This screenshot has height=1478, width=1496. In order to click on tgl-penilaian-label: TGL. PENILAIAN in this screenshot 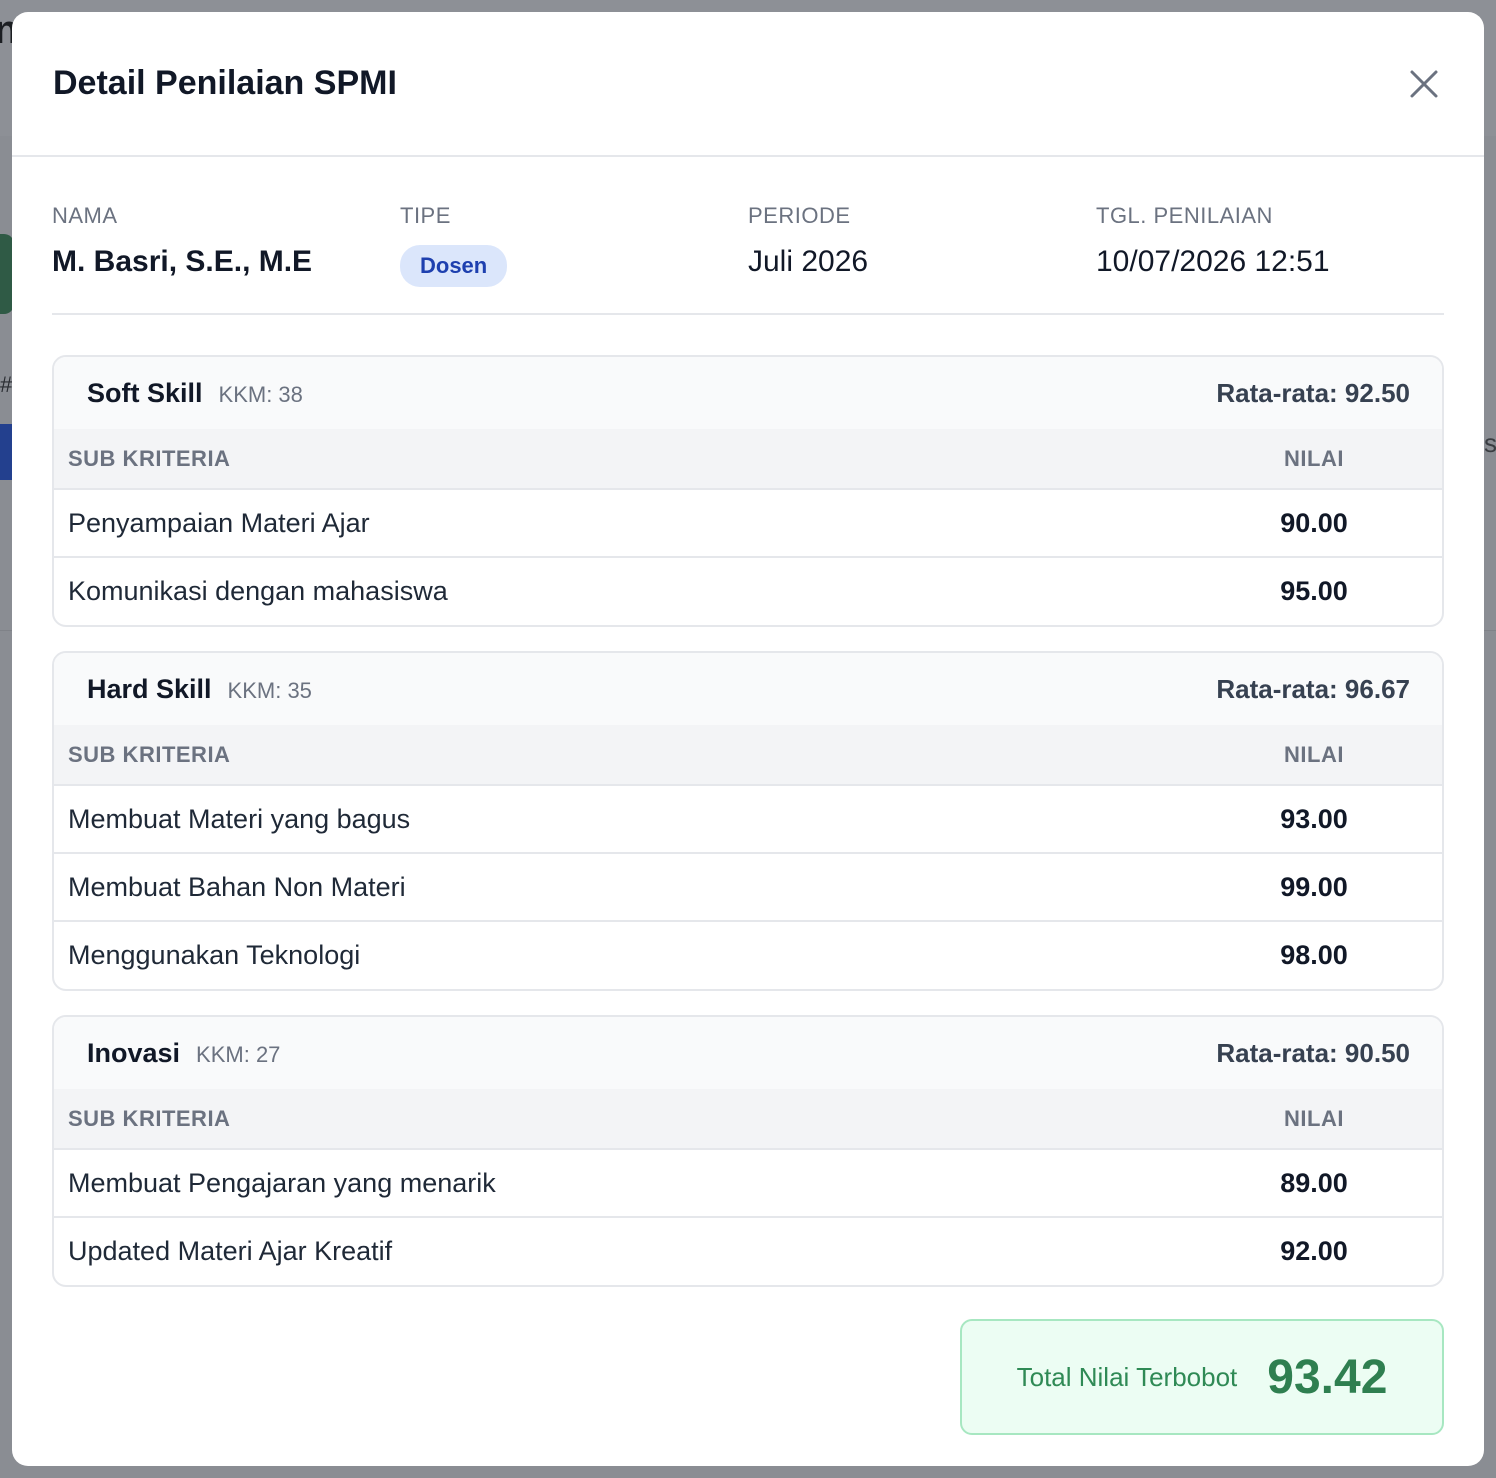, I will do `click(1184, 215)`.